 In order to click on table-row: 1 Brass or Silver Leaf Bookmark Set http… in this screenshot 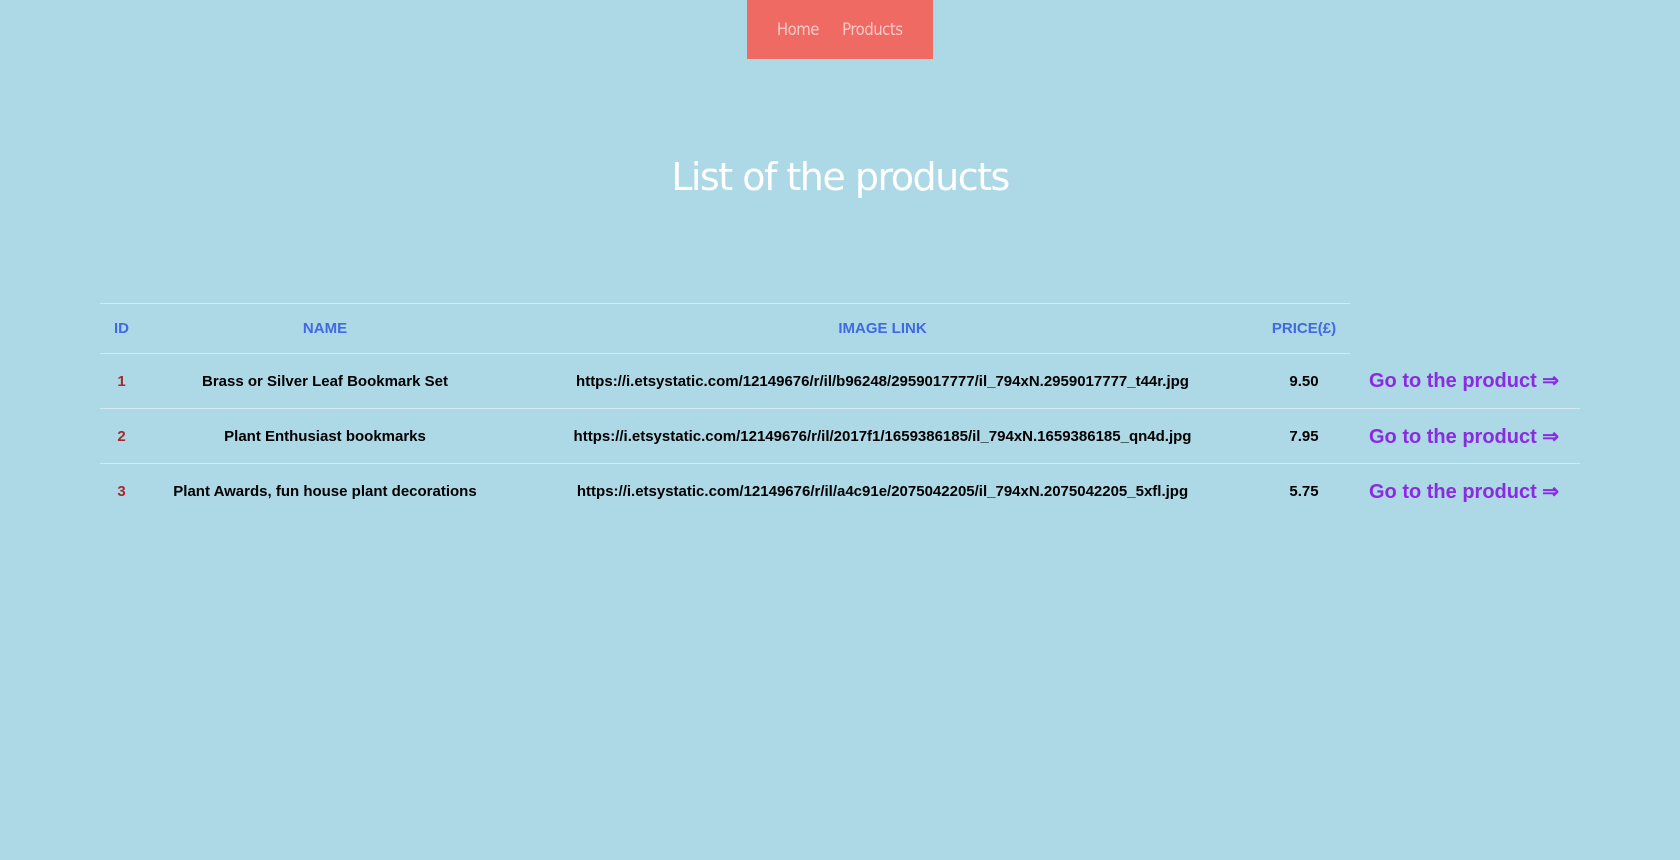, I will do `click(840, 381)`.